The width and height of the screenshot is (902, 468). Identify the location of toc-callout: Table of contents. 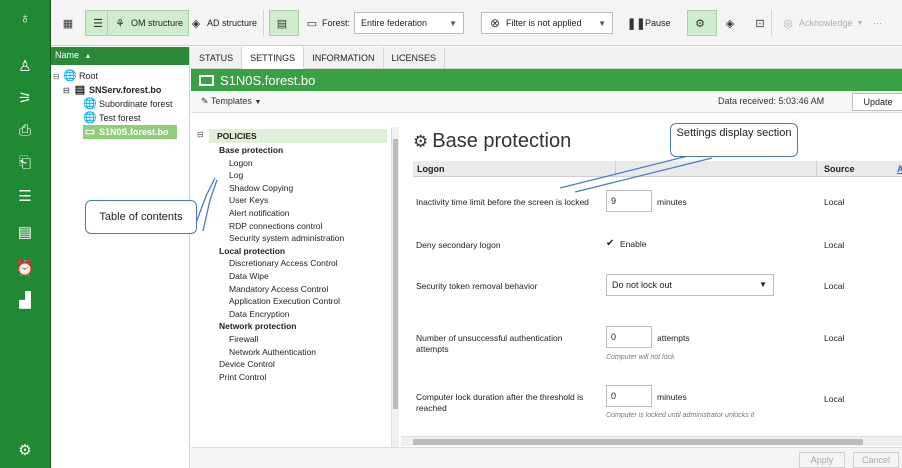
(141, 217).